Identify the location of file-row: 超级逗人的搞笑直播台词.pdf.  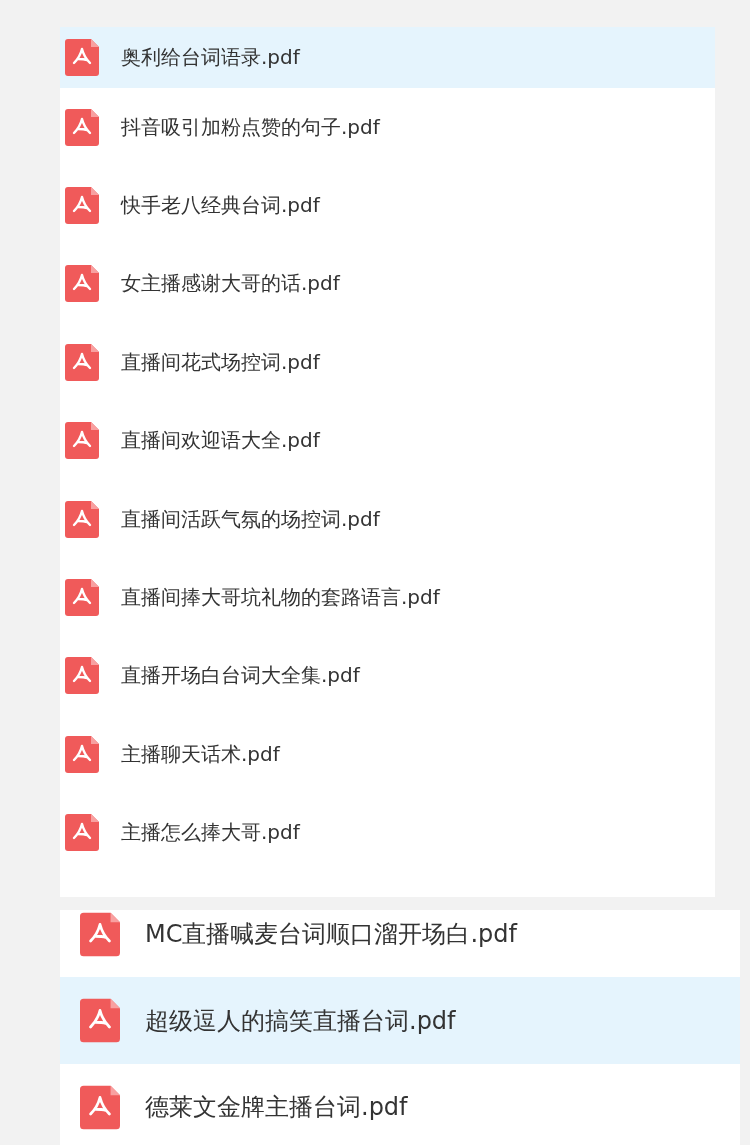
(400, 1020).